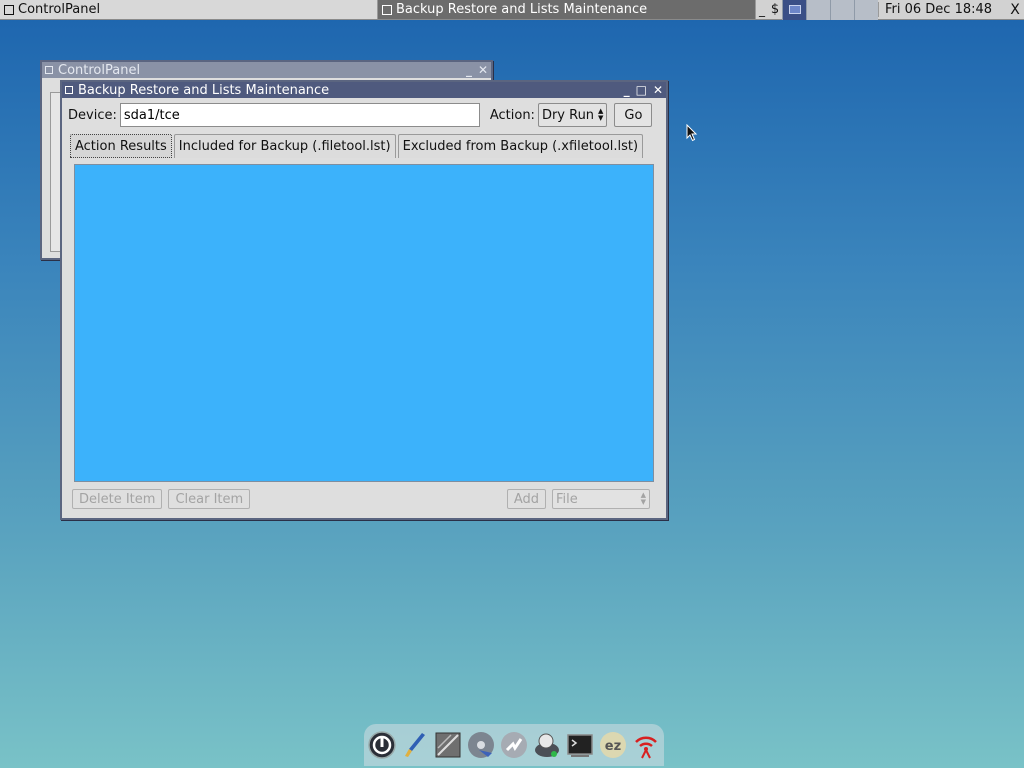  Describe the element at coordinates (567, 499) in the screenshot. I see `add-type-value: File` at that location.